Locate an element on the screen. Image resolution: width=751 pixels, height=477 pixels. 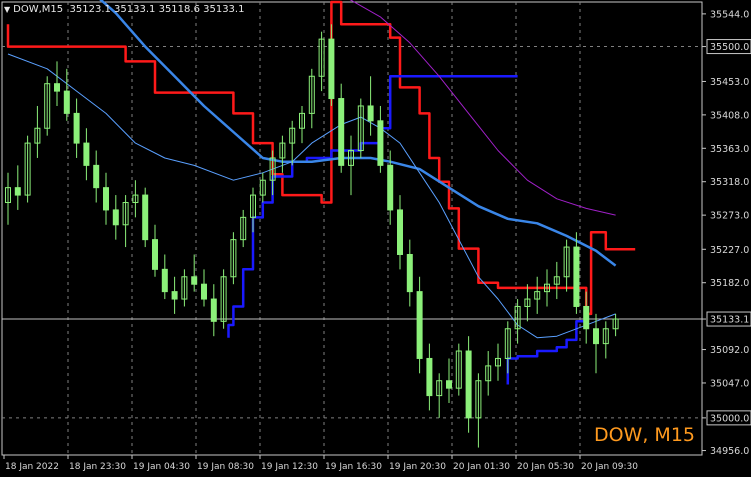
y-tick-label: 35273.0 is located at coordinates (729, 216).